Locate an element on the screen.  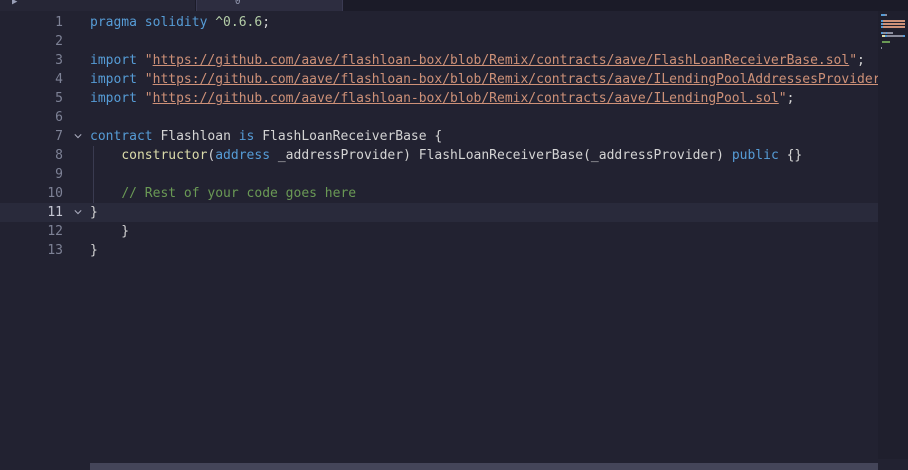
file-icon: 0 is located at coordinates (238, 3).